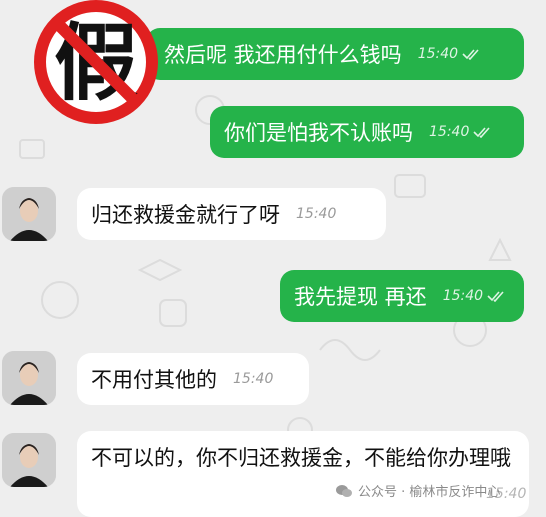 This screenshot has width=546, height=517. I want to click on message-text: 不可以的，你不归还救援金，不能给你办理哦, so click(301, 458).